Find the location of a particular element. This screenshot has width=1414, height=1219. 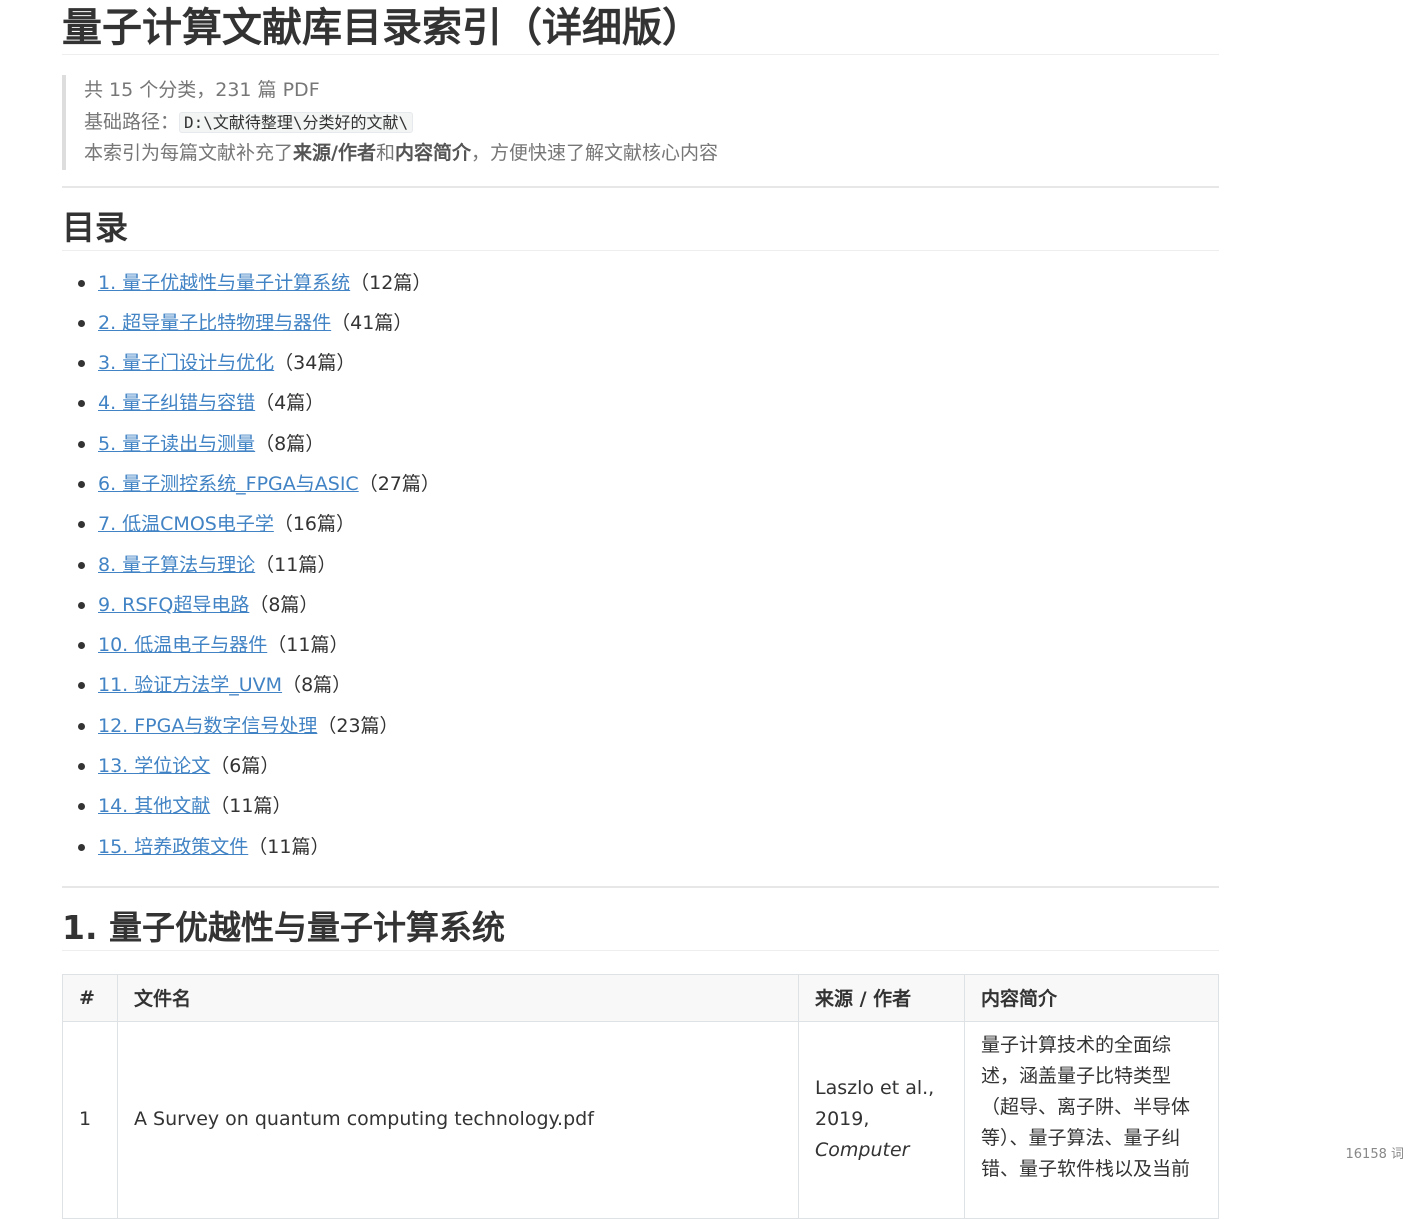

toc-item: 11. 验证方法学_UVM（8篇） is located at coordinates (658, 690).